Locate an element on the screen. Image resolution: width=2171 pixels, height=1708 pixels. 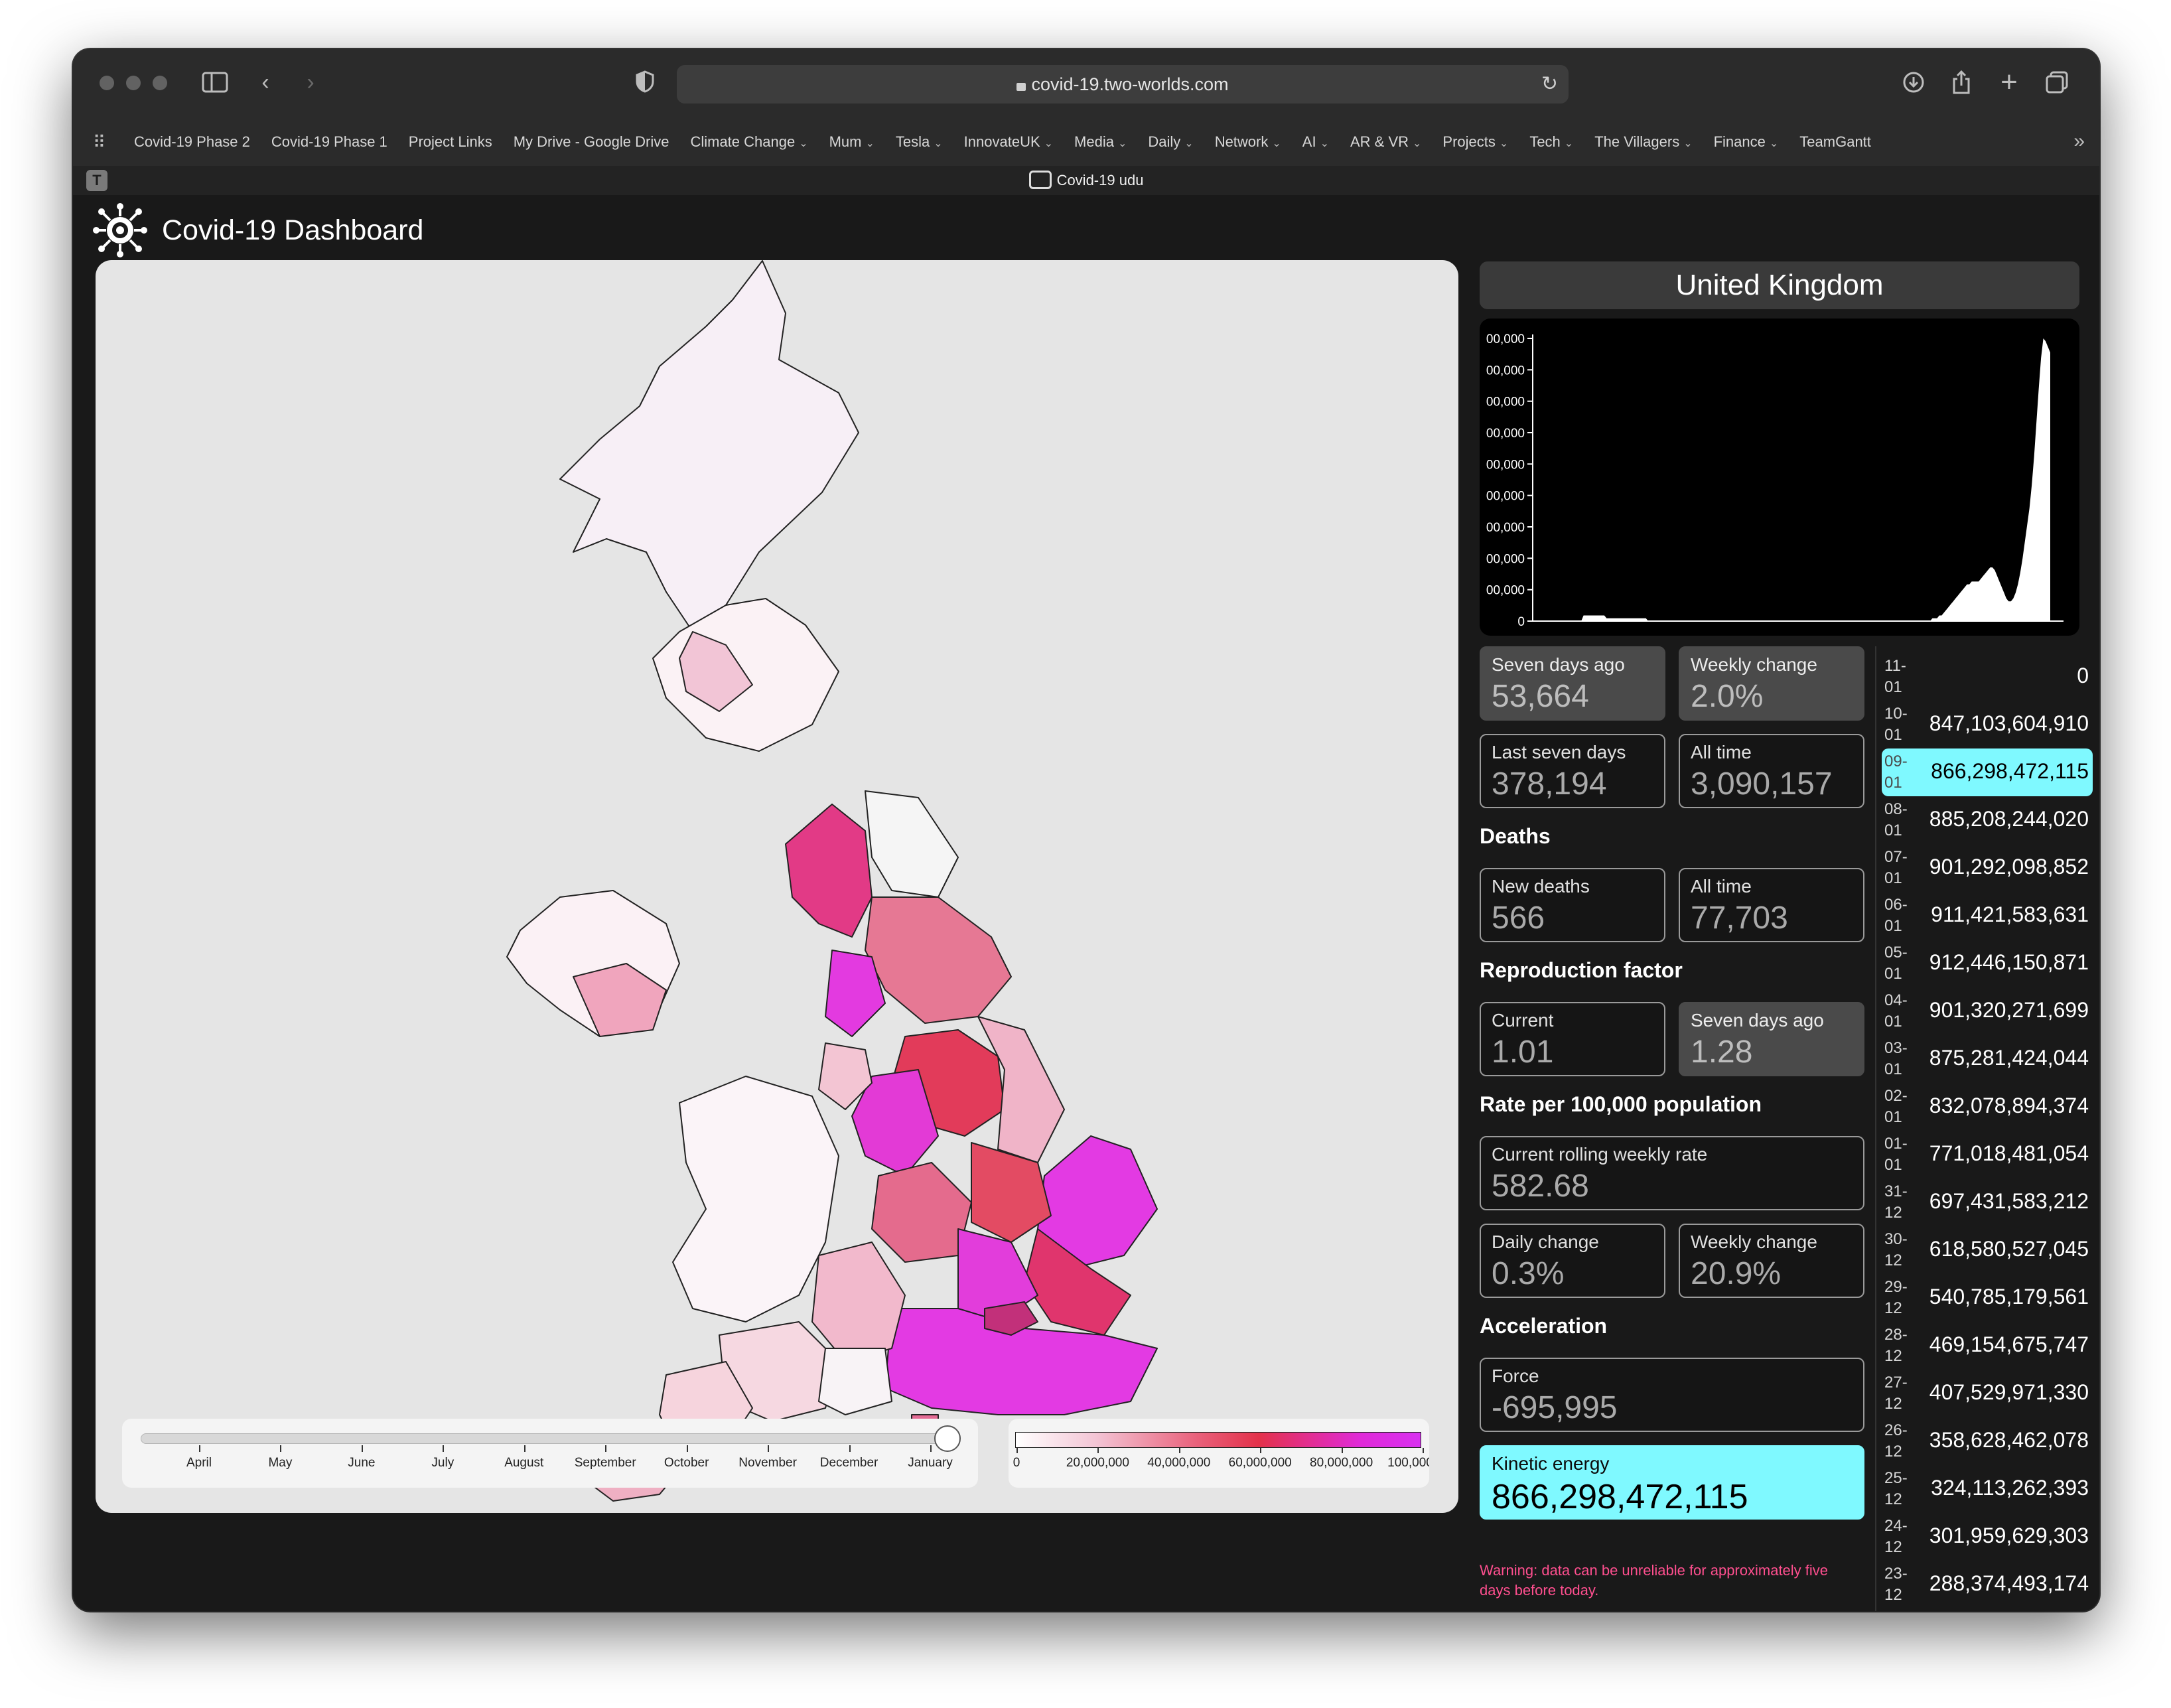
kinetic-list-row: 09- 01 866,298,472,115 is located at coordinates (1987, 772).